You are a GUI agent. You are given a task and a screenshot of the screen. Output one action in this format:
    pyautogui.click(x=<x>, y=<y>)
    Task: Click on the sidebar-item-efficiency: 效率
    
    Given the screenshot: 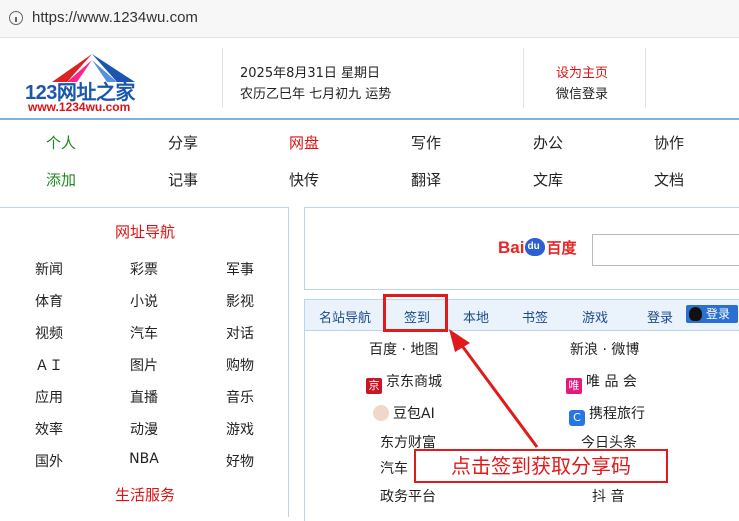 What is the action you would take?
    pyautogui.click(x=49, y=429)
    